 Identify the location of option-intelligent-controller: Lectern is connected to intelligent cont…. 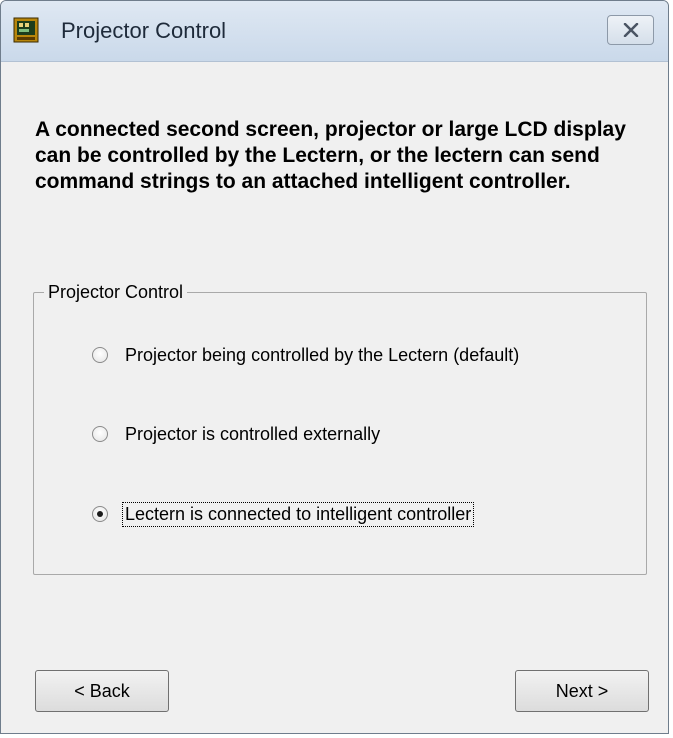
(283, 514).